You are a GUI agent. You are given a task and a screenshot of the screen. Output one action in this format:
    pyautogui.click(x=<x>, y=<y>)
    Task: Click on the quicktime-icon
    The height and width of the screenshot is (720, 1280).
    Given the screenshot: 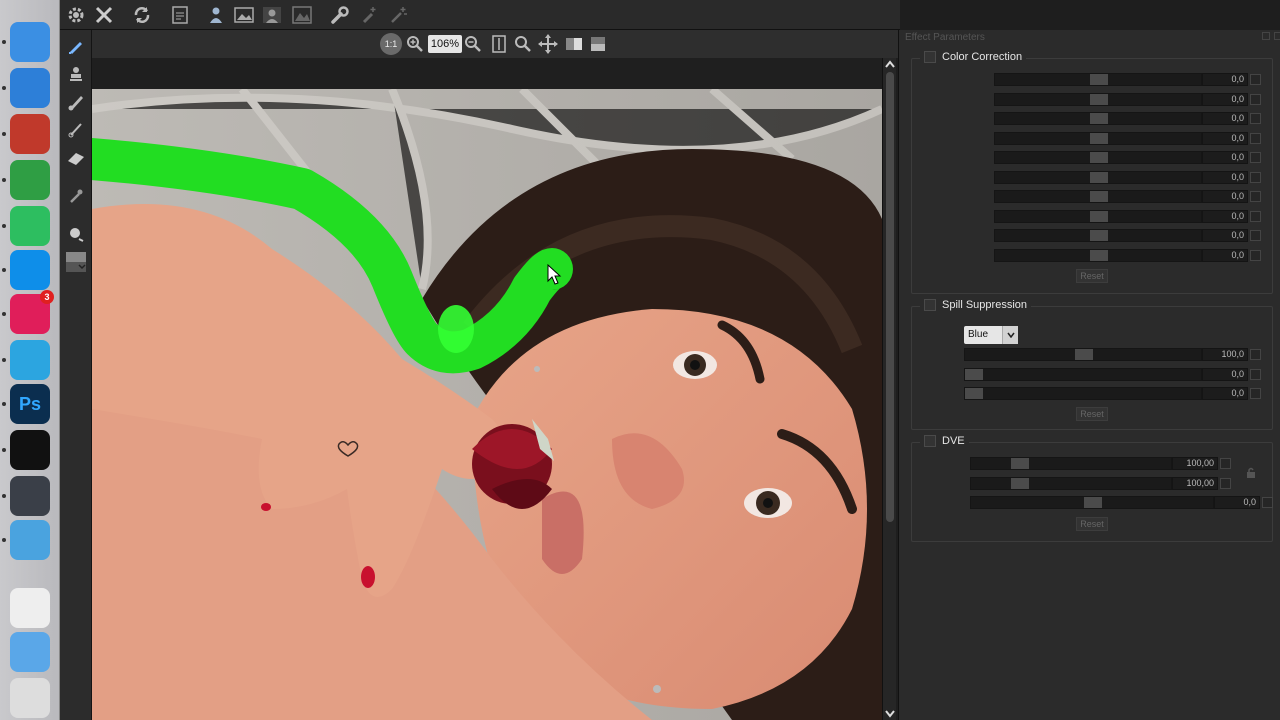 What is the action you would take?
    pyautogui.click(x=30, y=496)
    